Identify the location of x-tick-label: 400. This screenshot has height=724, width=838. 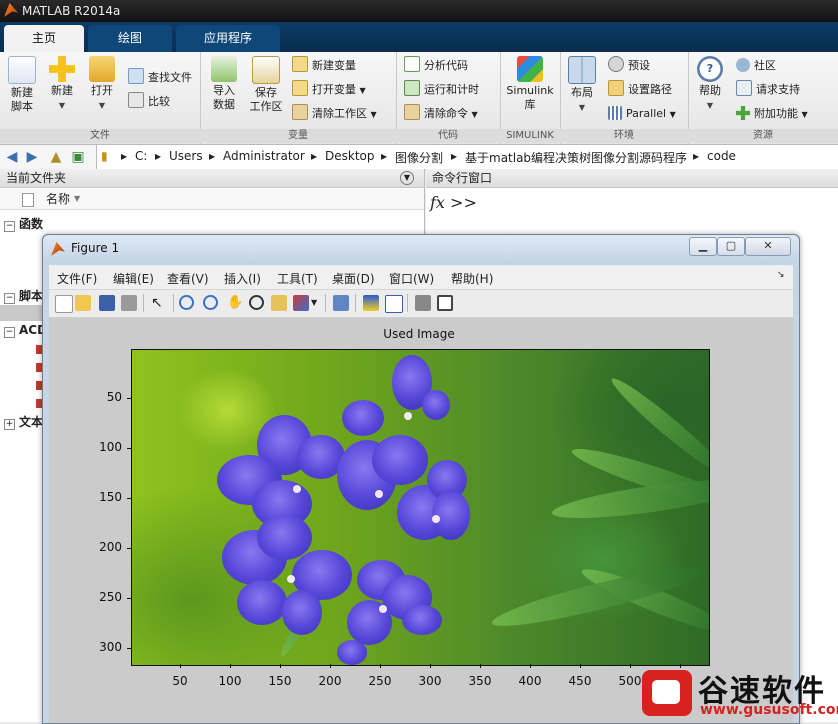
(530, 681).